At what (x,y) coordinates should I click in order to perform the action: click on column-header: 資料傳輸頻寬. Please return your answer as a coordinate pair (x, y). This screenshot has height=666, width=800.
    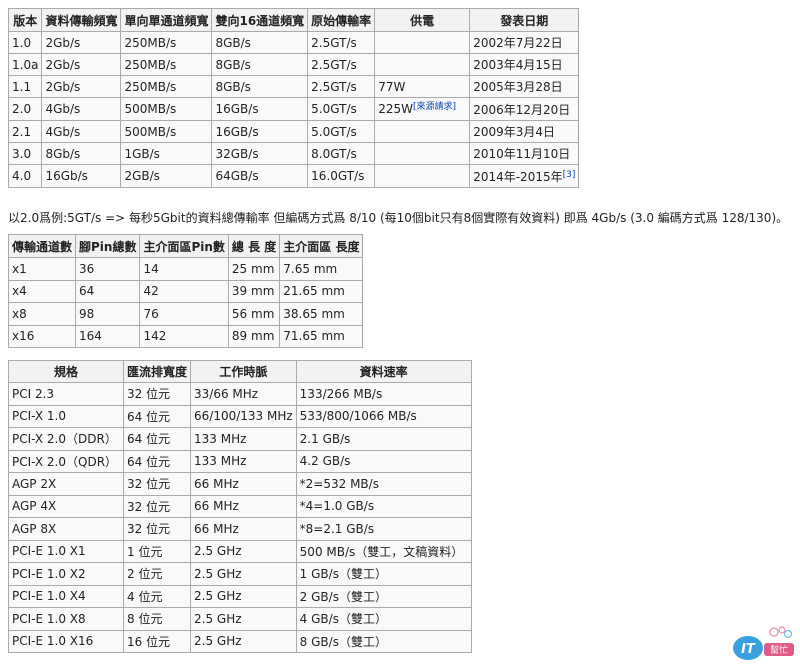
    Looking at the image, I should click on (81, 20).